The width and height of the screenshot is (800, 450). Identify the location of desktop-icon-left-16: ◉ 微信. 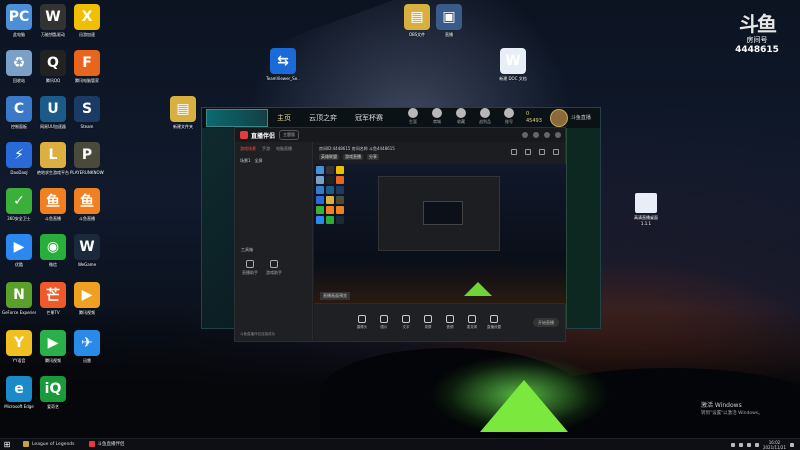
(53, 250).